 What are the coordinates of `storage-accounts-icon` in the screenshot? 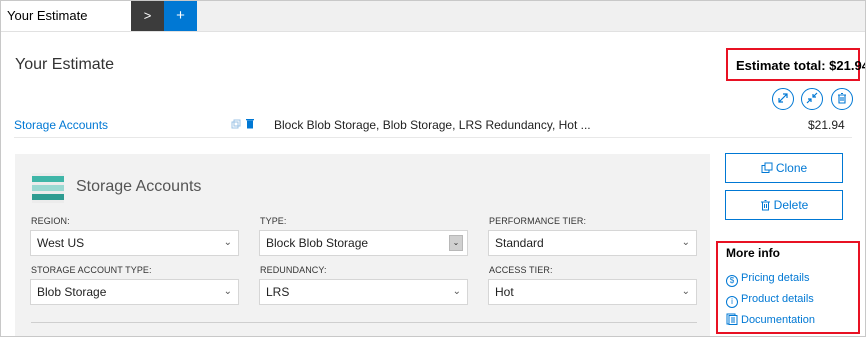 It's located at (48, 188).